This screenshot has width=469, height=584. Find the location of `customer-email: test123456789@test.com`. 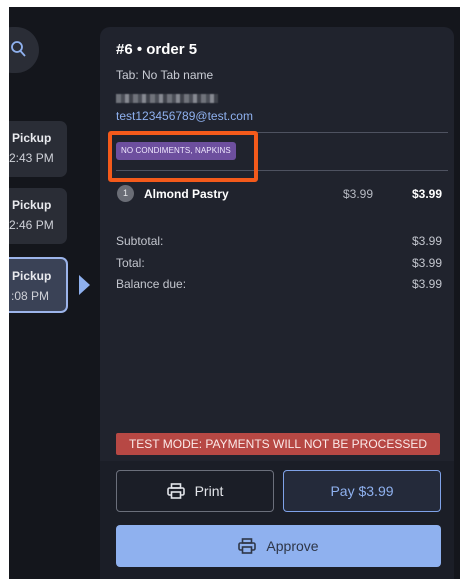

customer-email: test123456789@test.com is located at coordinates (184, 116).